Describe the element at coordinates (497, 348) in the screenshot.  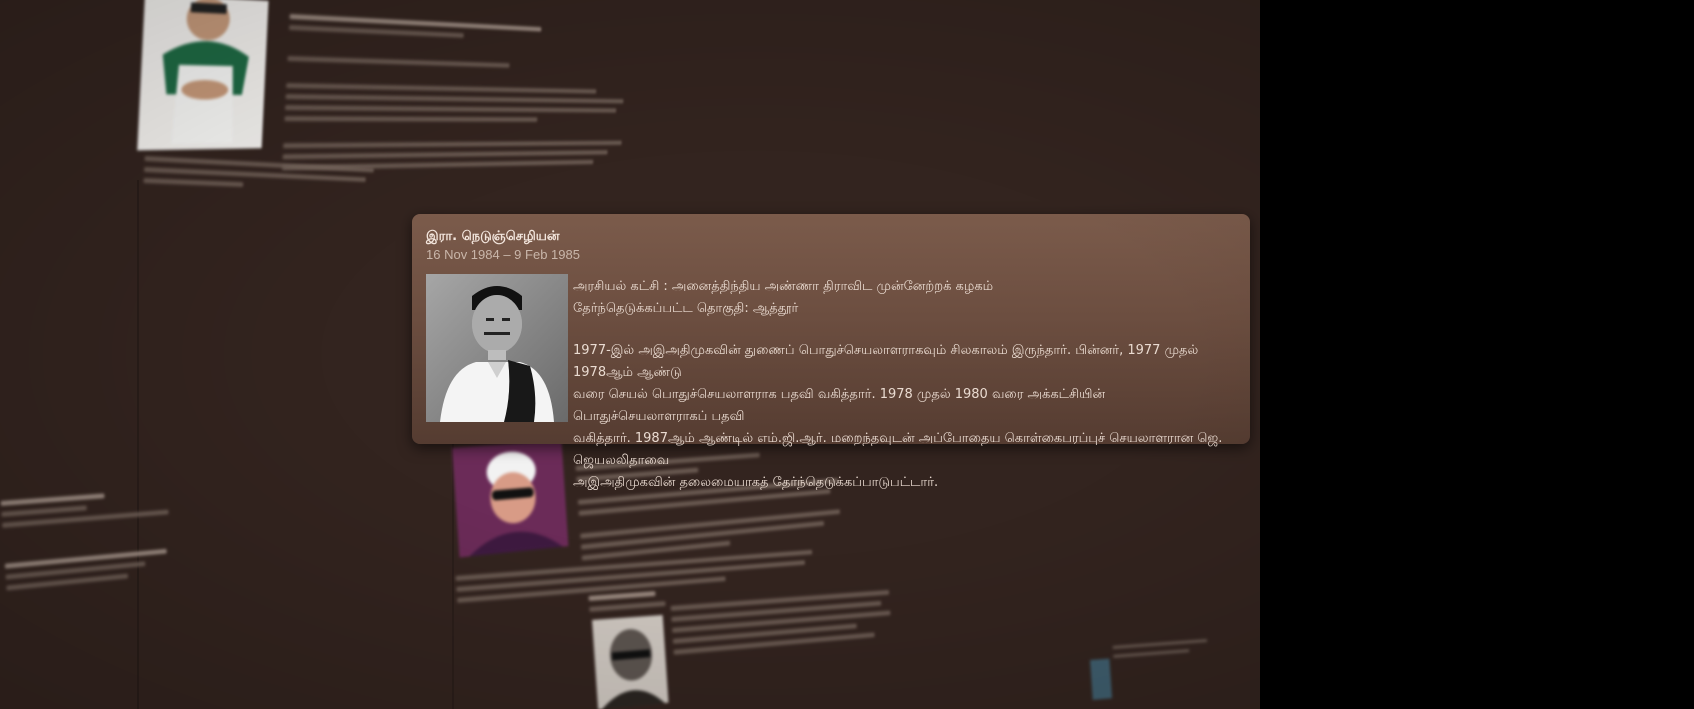
I see `leader-portrait` at that location.